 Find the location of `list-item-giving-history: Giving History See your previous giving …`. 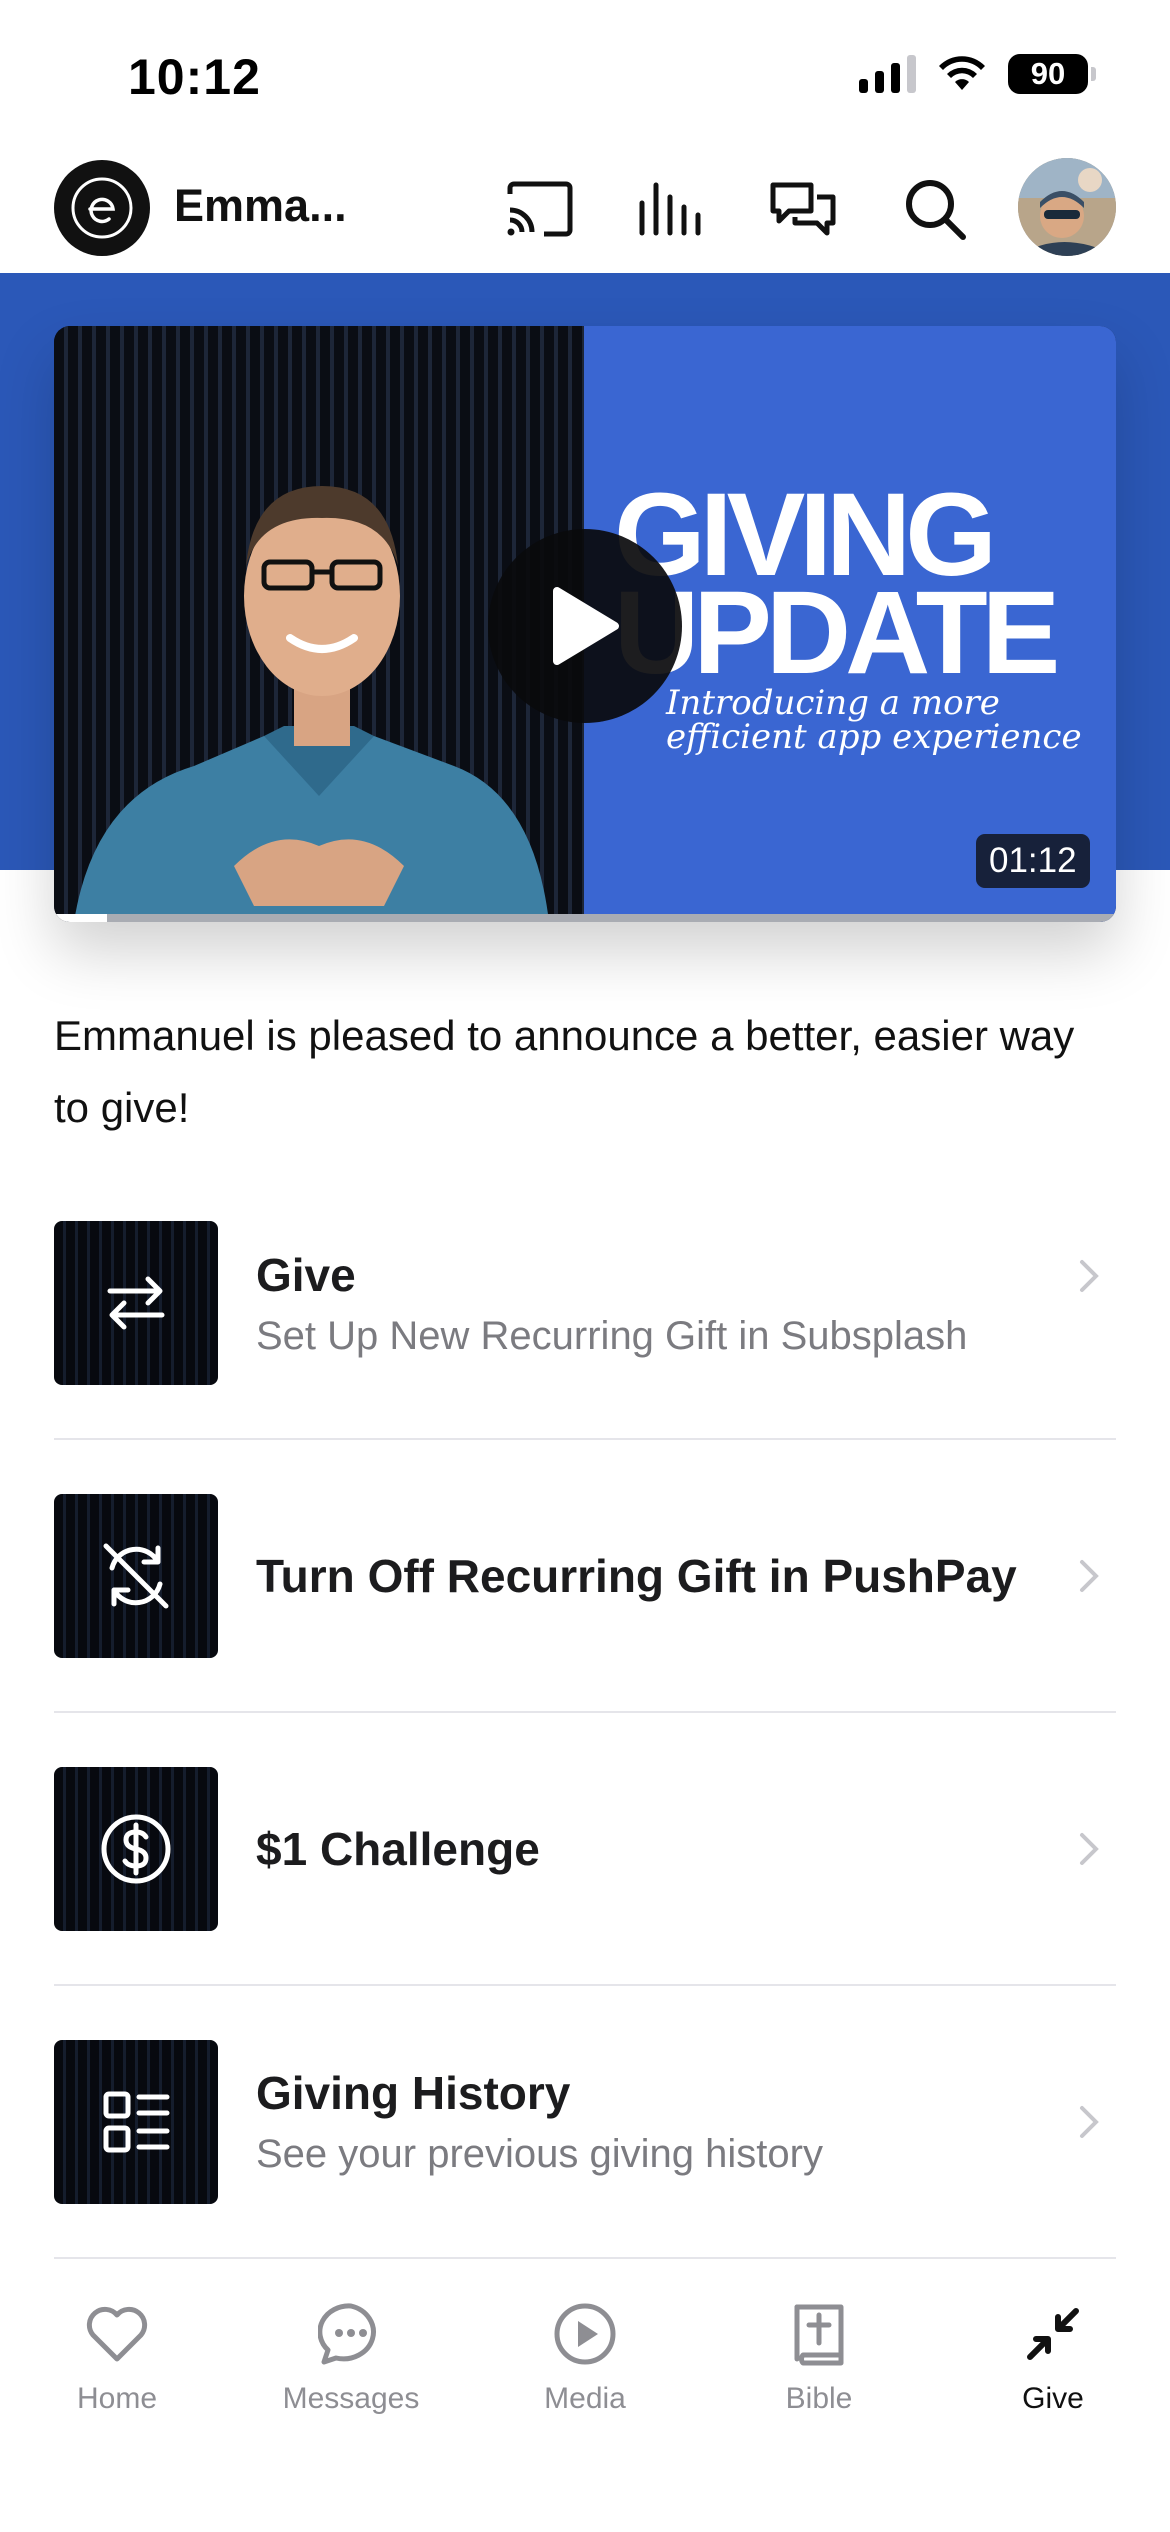

list-item-giving-history: Giving History See your previous giving … is located at coordinates (585, 2122).